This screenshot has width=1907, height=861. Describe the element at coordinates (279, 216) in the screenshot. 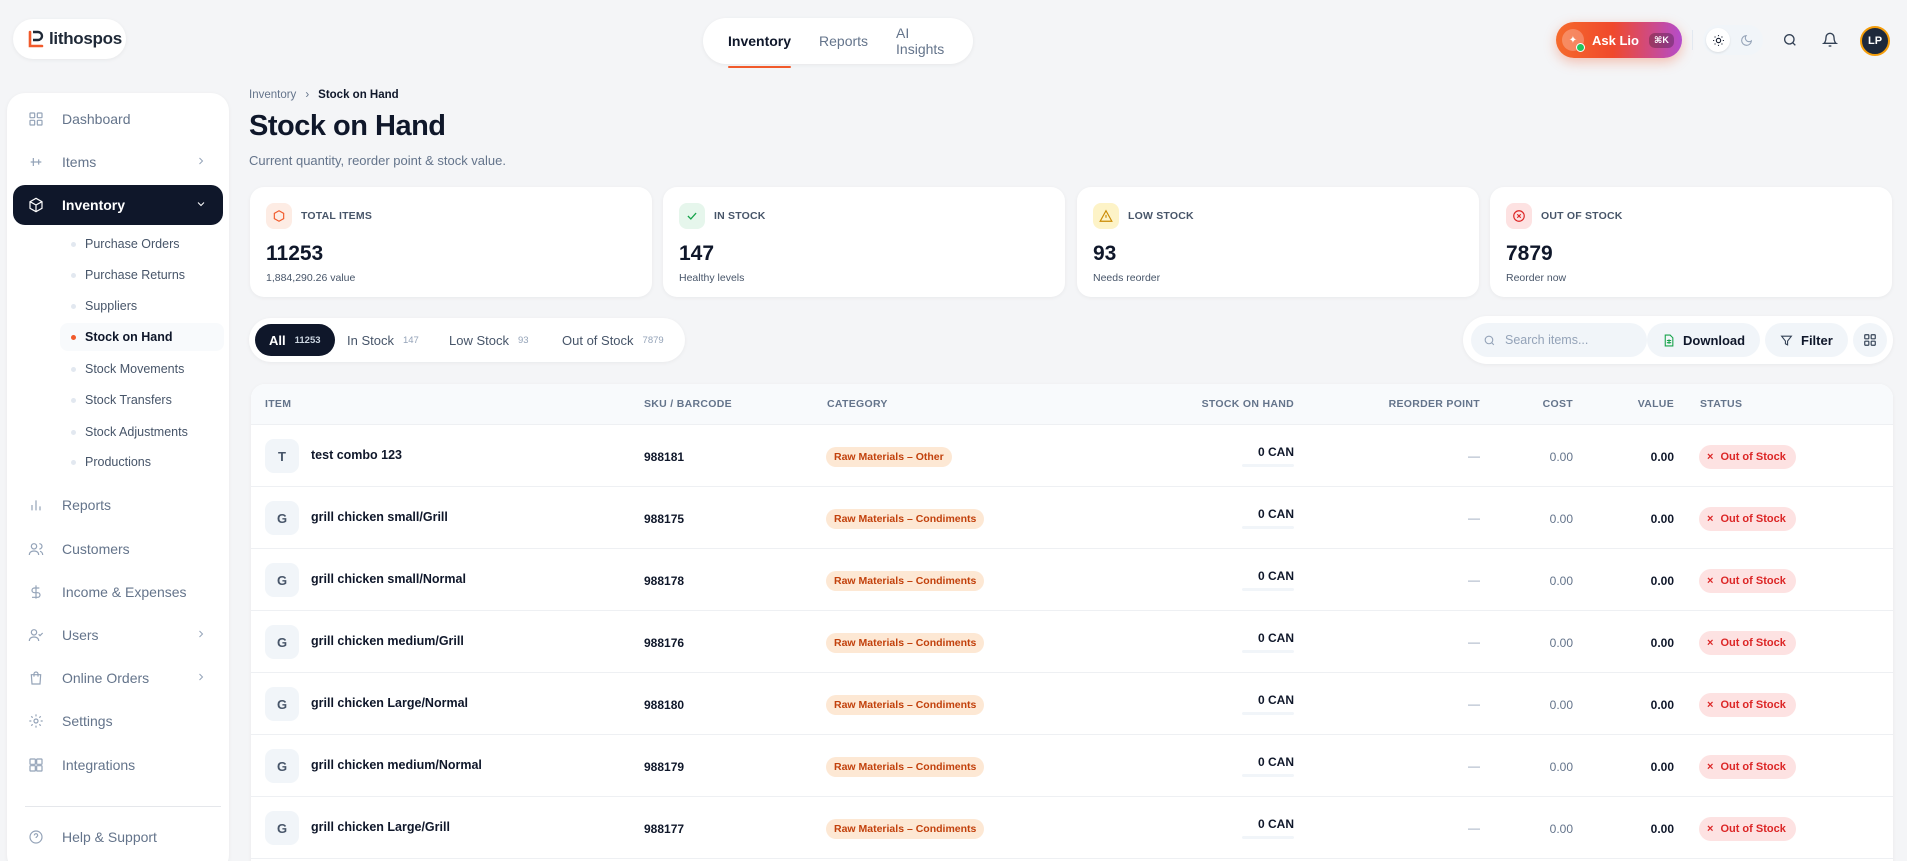

I see `cube-icon` at that location.